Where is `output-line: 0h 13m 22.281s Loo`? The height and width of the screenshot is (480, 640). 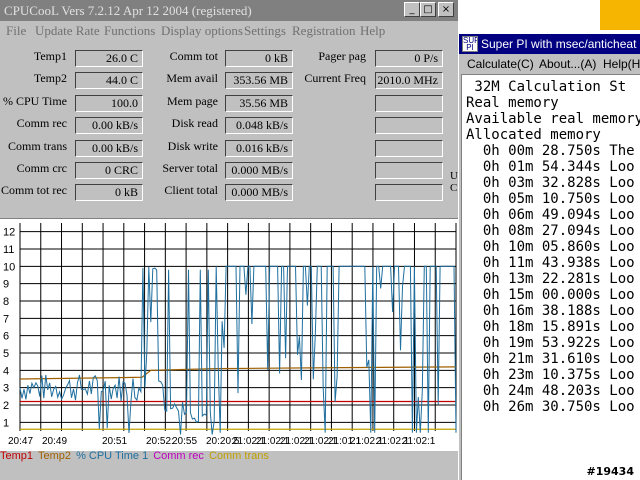 output-line: 0h 13m 22.281s Loo is located at coordinates (550, 279).